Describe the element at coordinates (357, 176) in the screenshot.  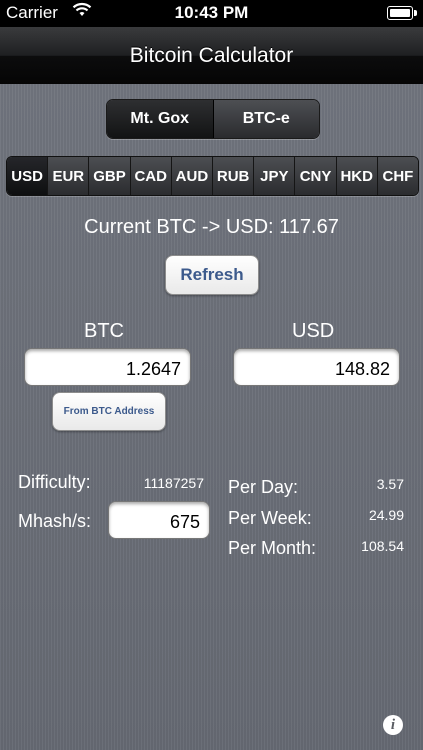
I see `currency-hkd: HKD` at that location.